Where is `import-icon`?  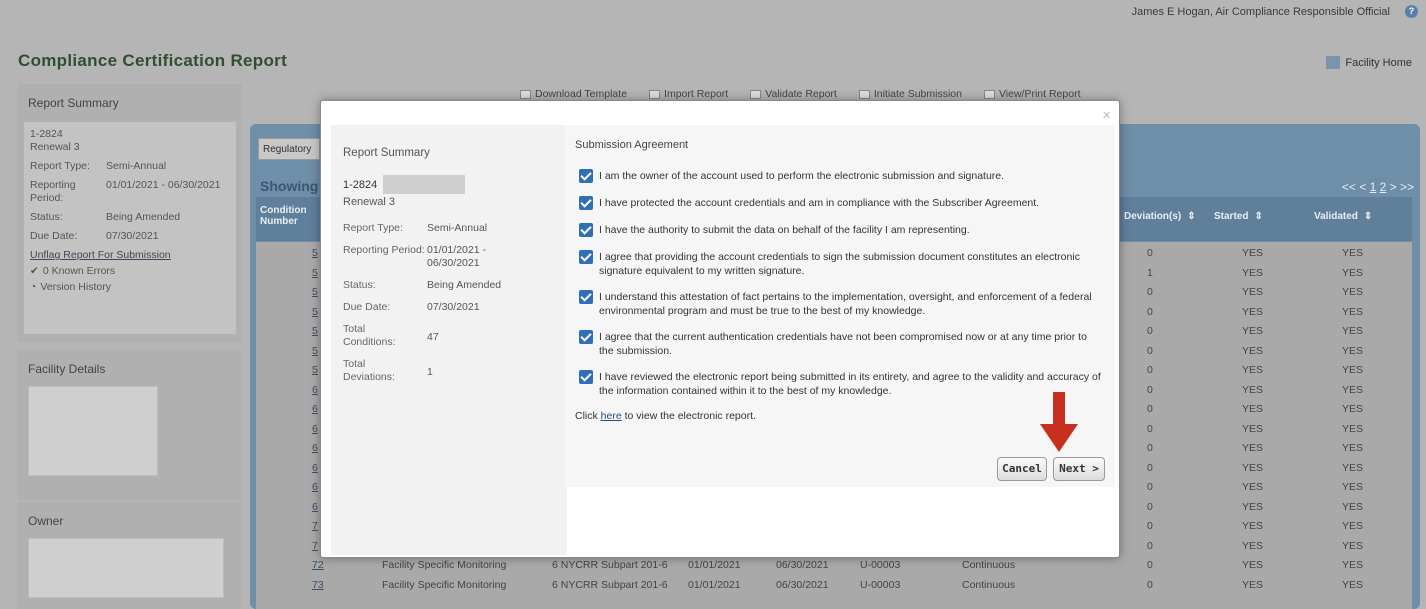 import-icon is located at coordinates (655, 94).